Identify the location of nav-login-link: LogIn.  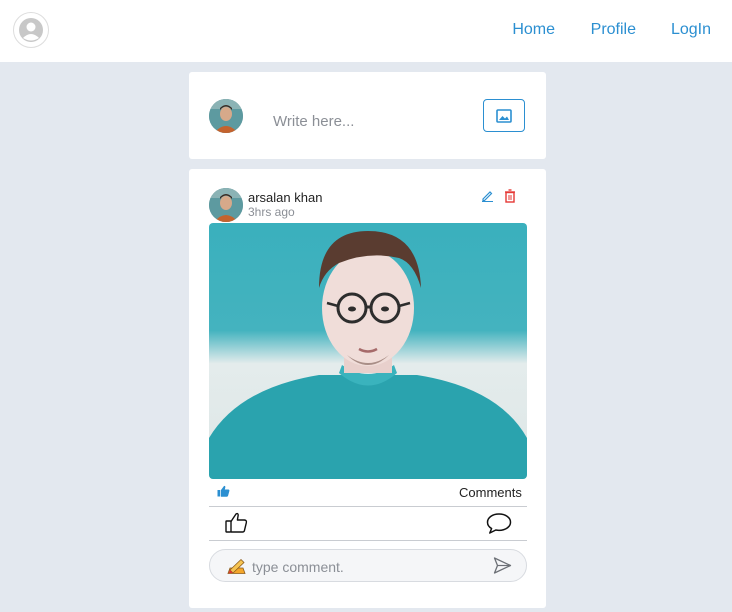
(691, 30).